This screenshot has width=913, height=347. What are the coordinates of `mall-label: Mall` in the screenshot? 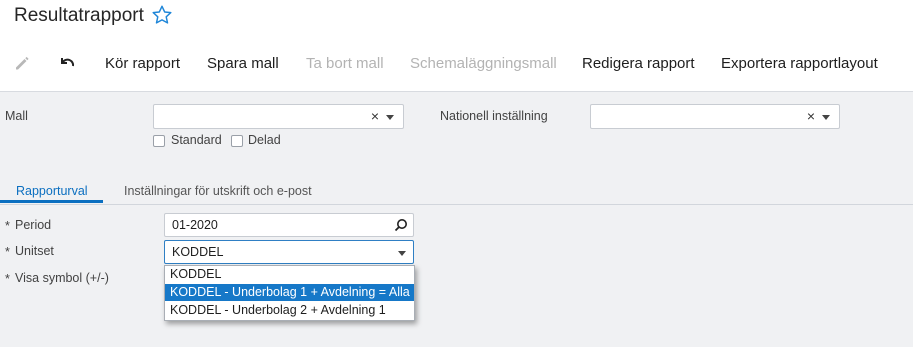 It's located at (16, 116).